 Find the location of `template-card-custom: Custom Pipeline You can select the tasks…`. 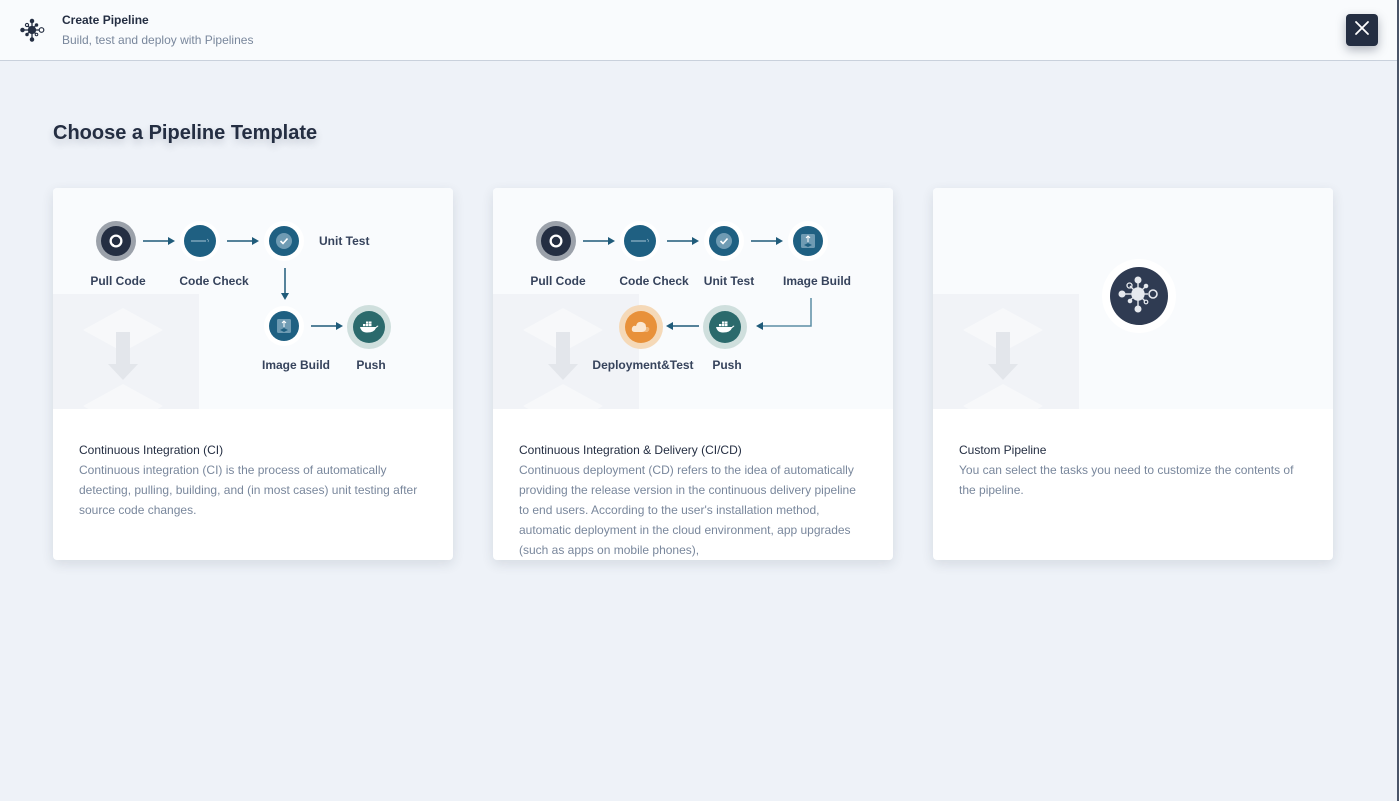

template-card-custom: Custom Pipeline You can select the tasks… is located at coordinates (1133, 374).